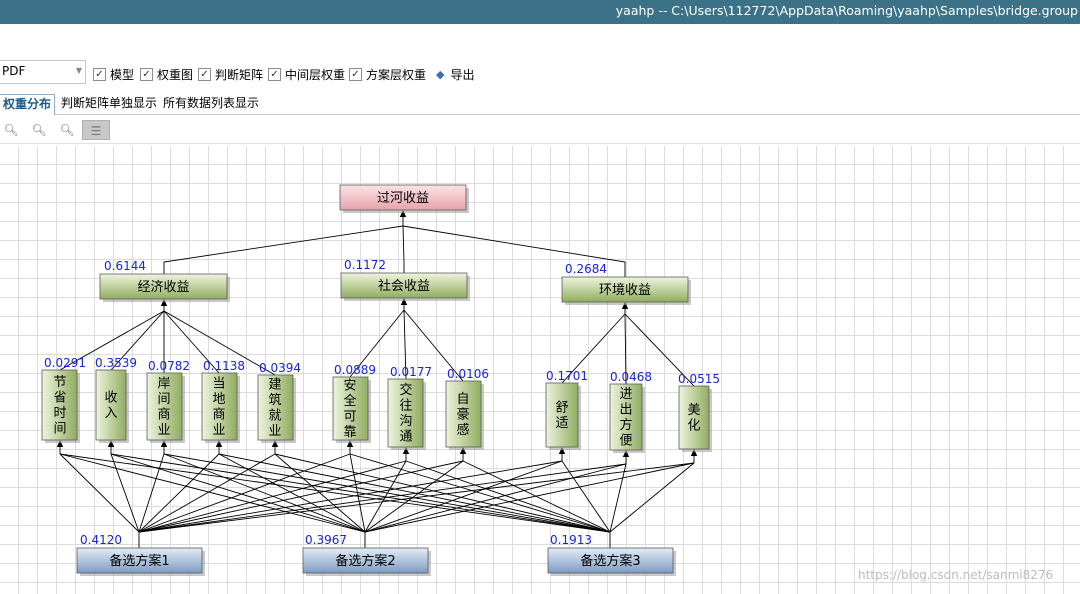 The image size is (1080, 594). Describe the element at coordinates (625, 410) in the screenshot. I see `subcriterion-label-char: 出` at that location.